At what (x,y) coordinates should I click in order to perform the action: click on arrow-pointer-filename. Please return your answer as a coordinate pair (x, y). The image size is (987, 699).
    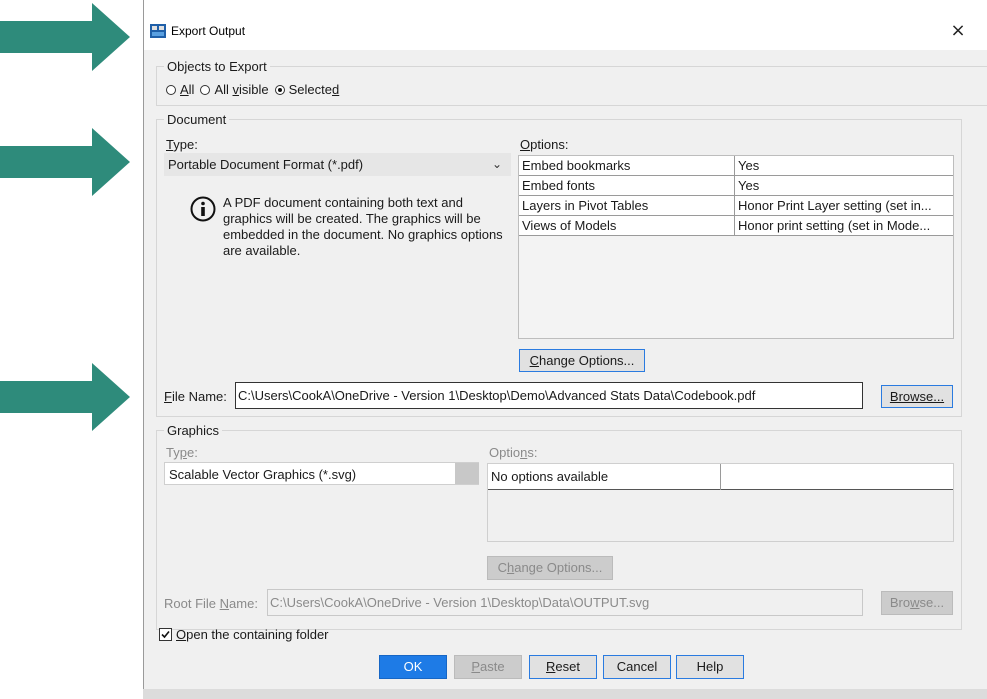
    Looking at the image, I should click on (65, 397).